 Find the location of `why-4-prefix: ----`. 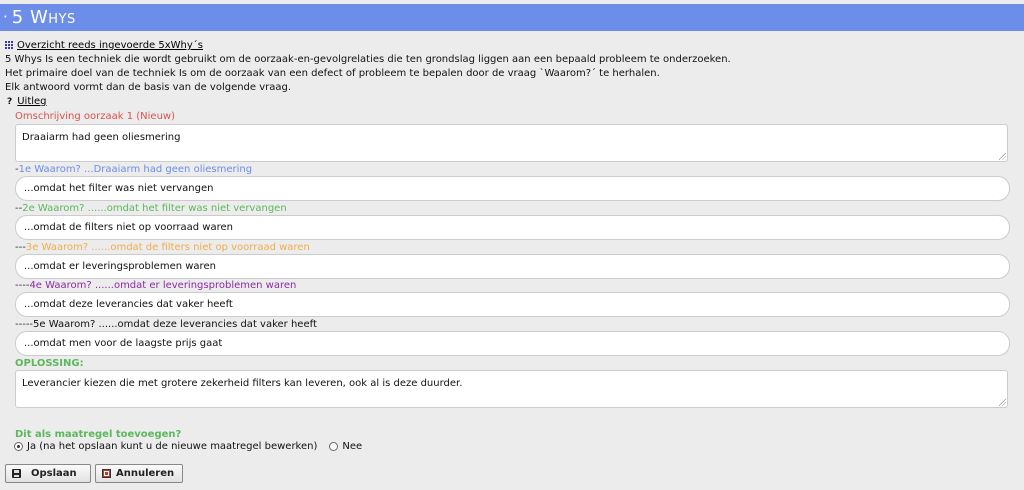

why-4-prefix: ---- is located at coordinates (22, 285).